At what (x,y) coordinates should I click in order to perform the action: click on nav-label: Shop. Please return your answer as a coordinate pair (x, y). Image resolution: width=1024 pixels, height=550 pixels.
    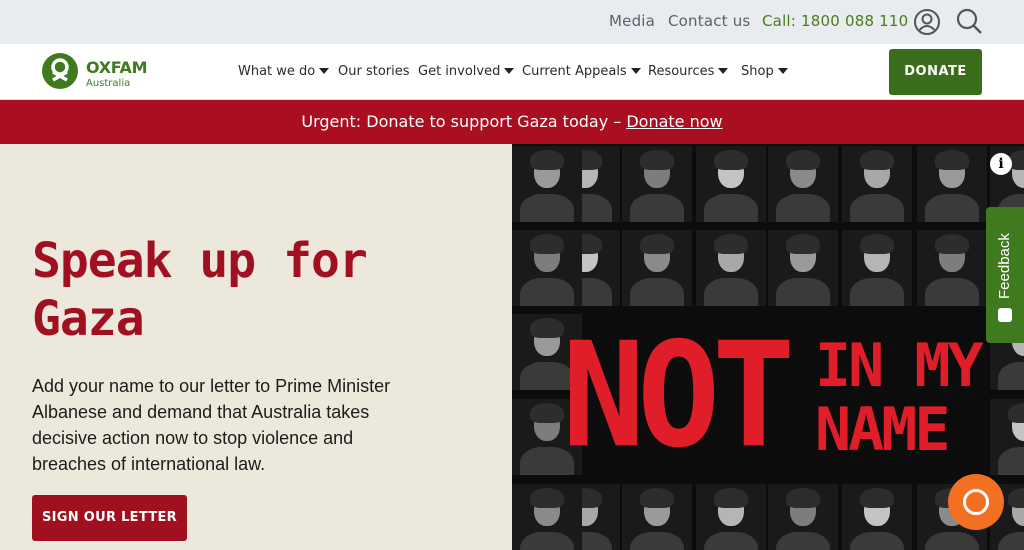
    Looking at the image, I should click on (757, 71).